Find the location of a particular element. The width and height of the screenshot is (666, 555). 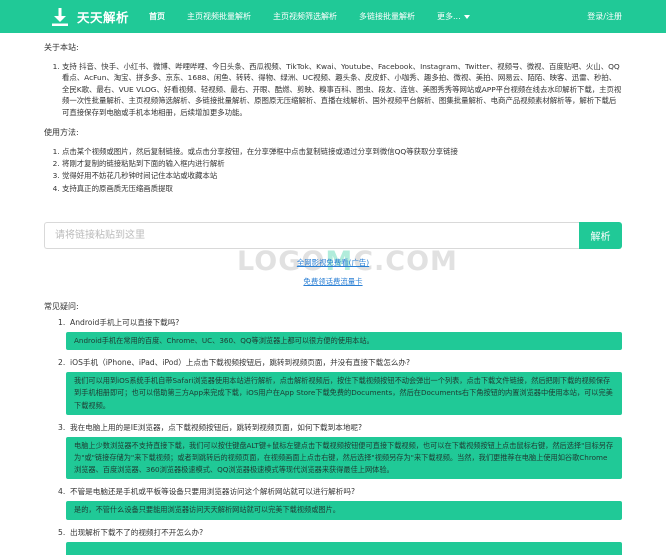

about-title: 关于本站: is located at coordinates (61, 47).